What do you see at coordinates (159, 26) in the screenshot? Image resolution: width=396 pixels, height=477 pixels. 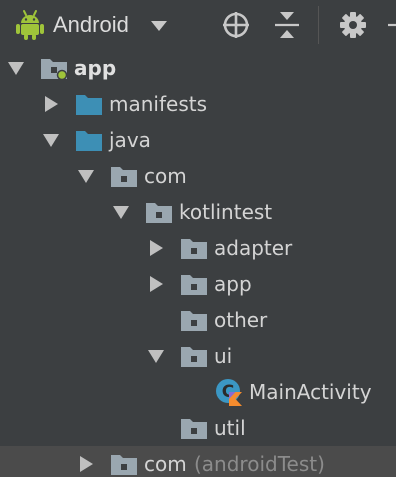 I see `chevron-down-icon` at bounding box center [159, 26].